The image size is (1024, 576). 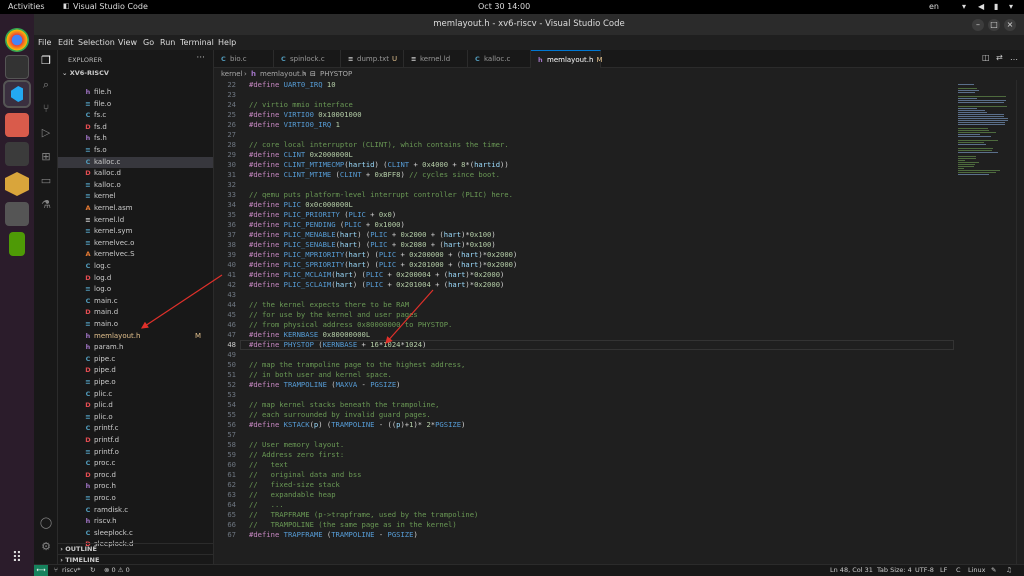 What do you see at coordinates (135, 174) in the screenshot?
I see `file-item: Dkalloc.d` at bounding box center [135, 174].